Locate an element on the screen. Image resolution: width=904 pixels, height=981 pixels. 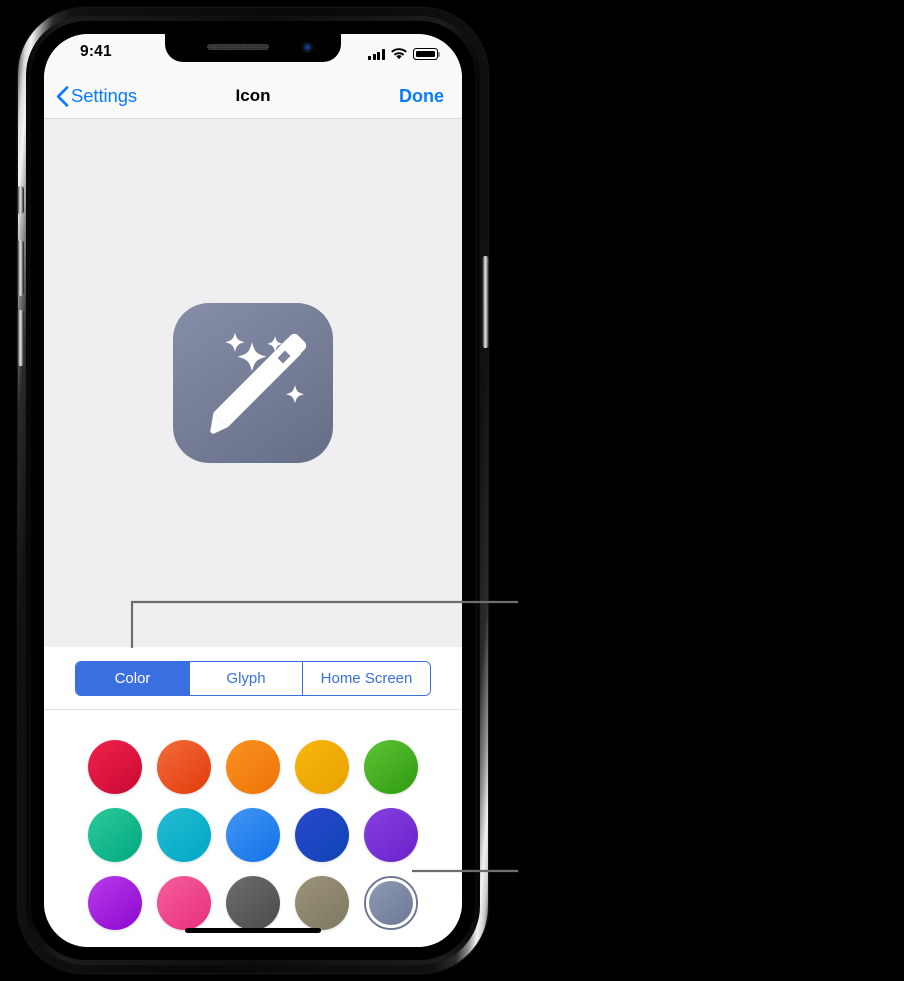
segmented-control: Color Glyph Home Screen is located at coordinates (253, 678).